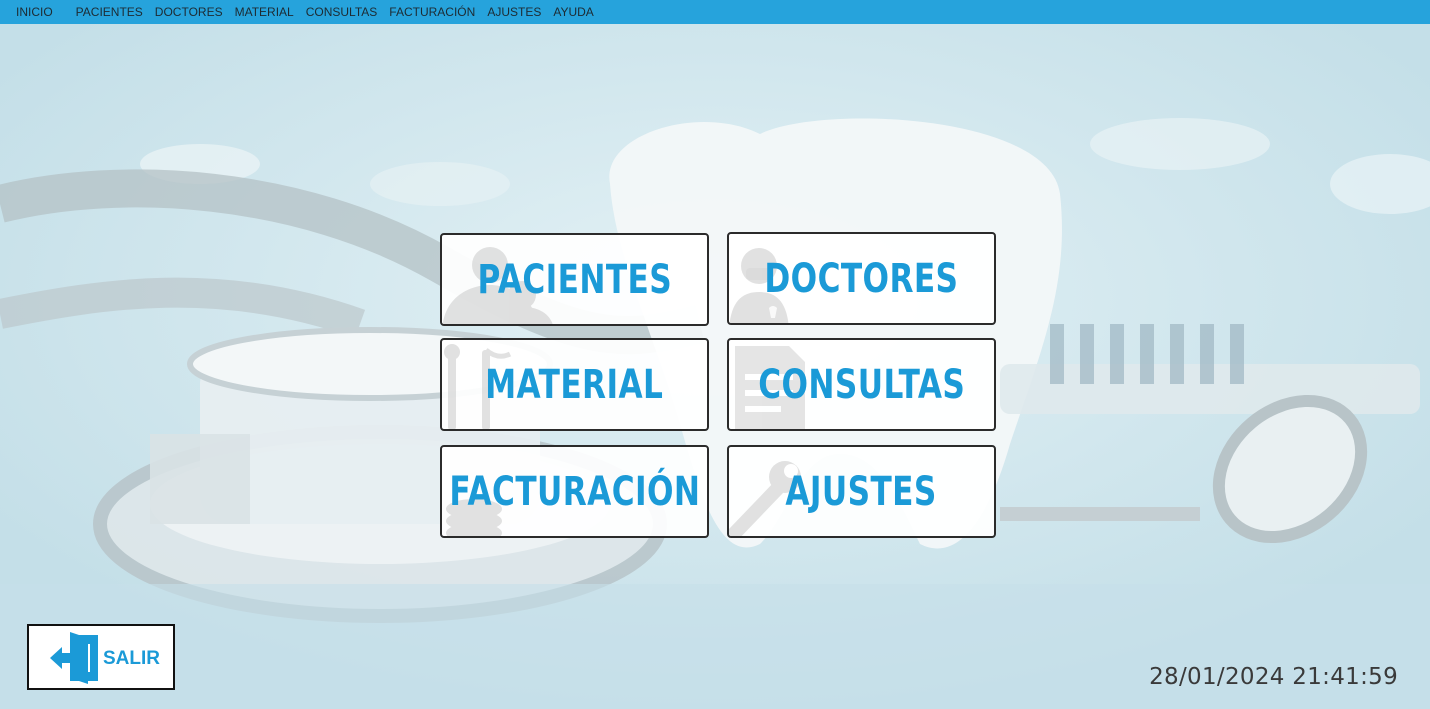 The height and width of the screenshot is (709, 1430). I want to click on datetime-display: 28/01/2024 21:41:59, so click(1273, 677).